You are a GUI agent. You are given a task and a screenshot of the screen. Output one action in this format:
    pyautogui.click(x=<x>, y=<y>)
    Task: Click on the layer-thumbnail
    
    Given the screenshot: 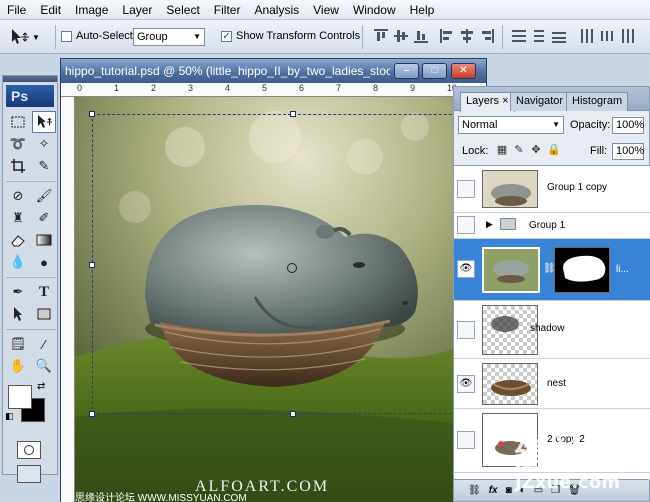 What is the action you would take?
    pyautogui.click(x=510, y=384)
    